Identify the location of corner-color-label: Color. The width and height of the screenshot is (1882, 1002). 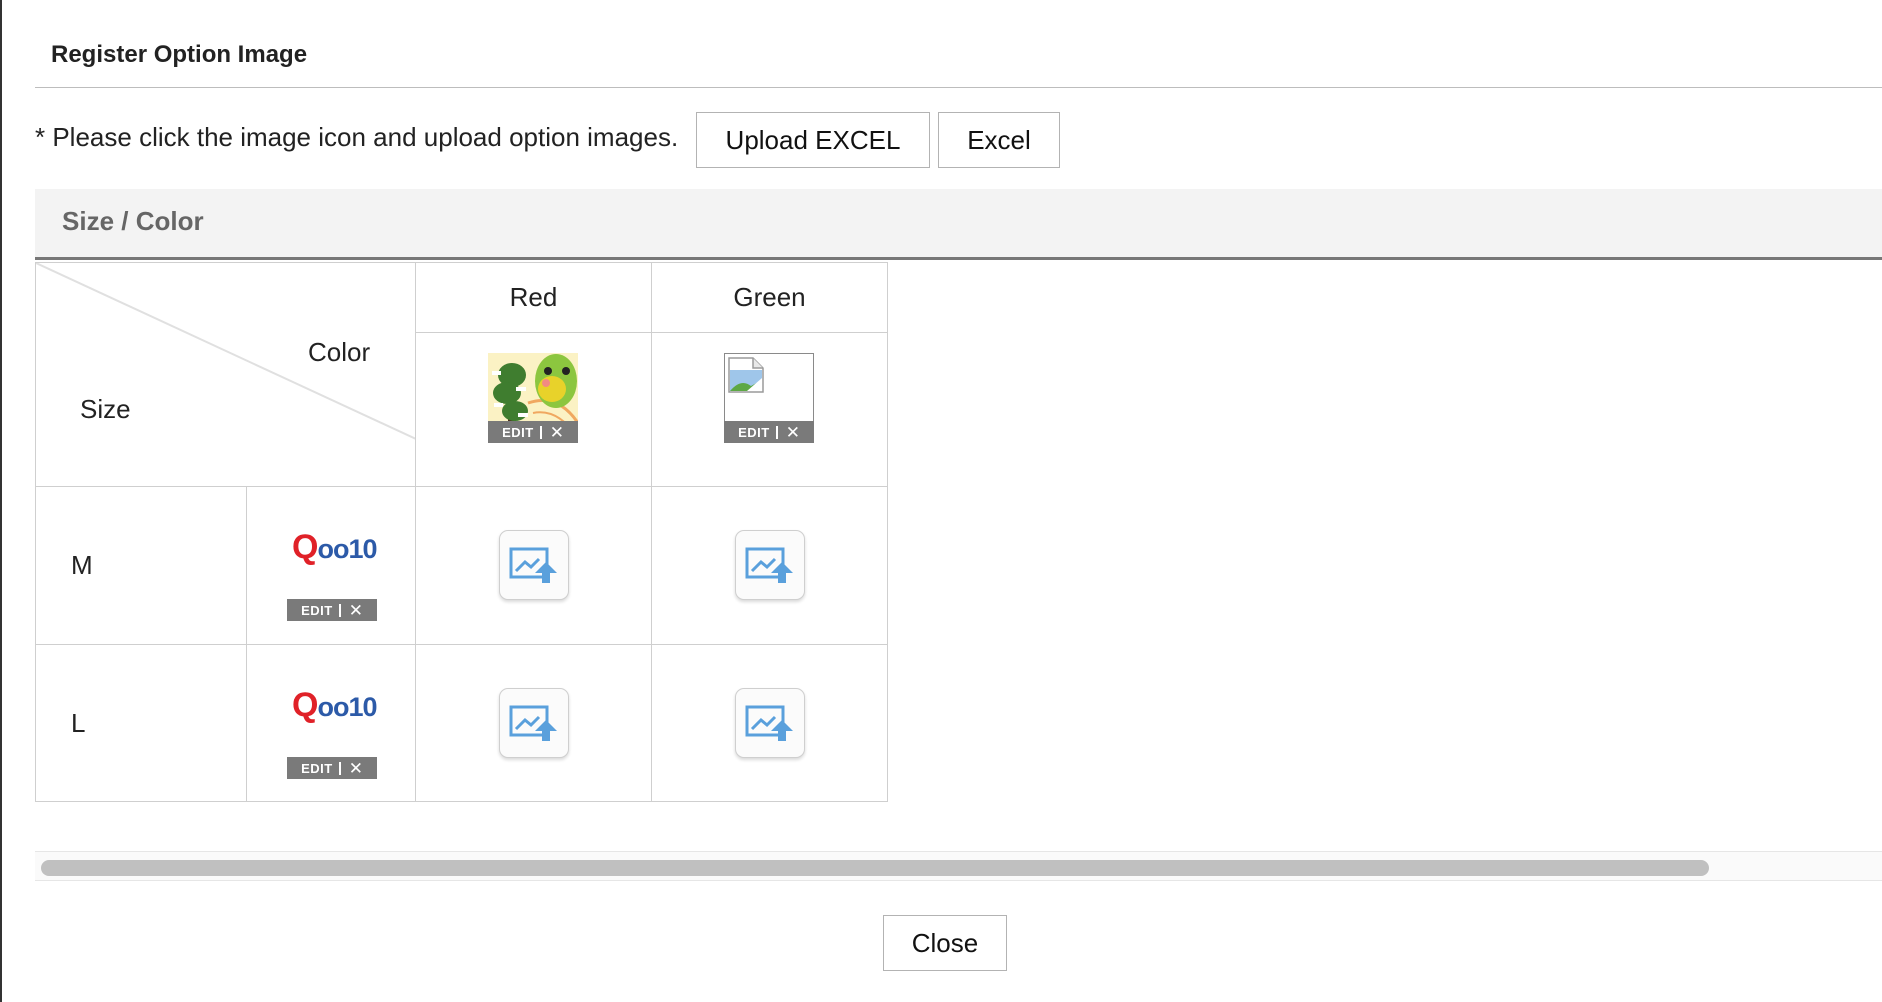
(339, 352).